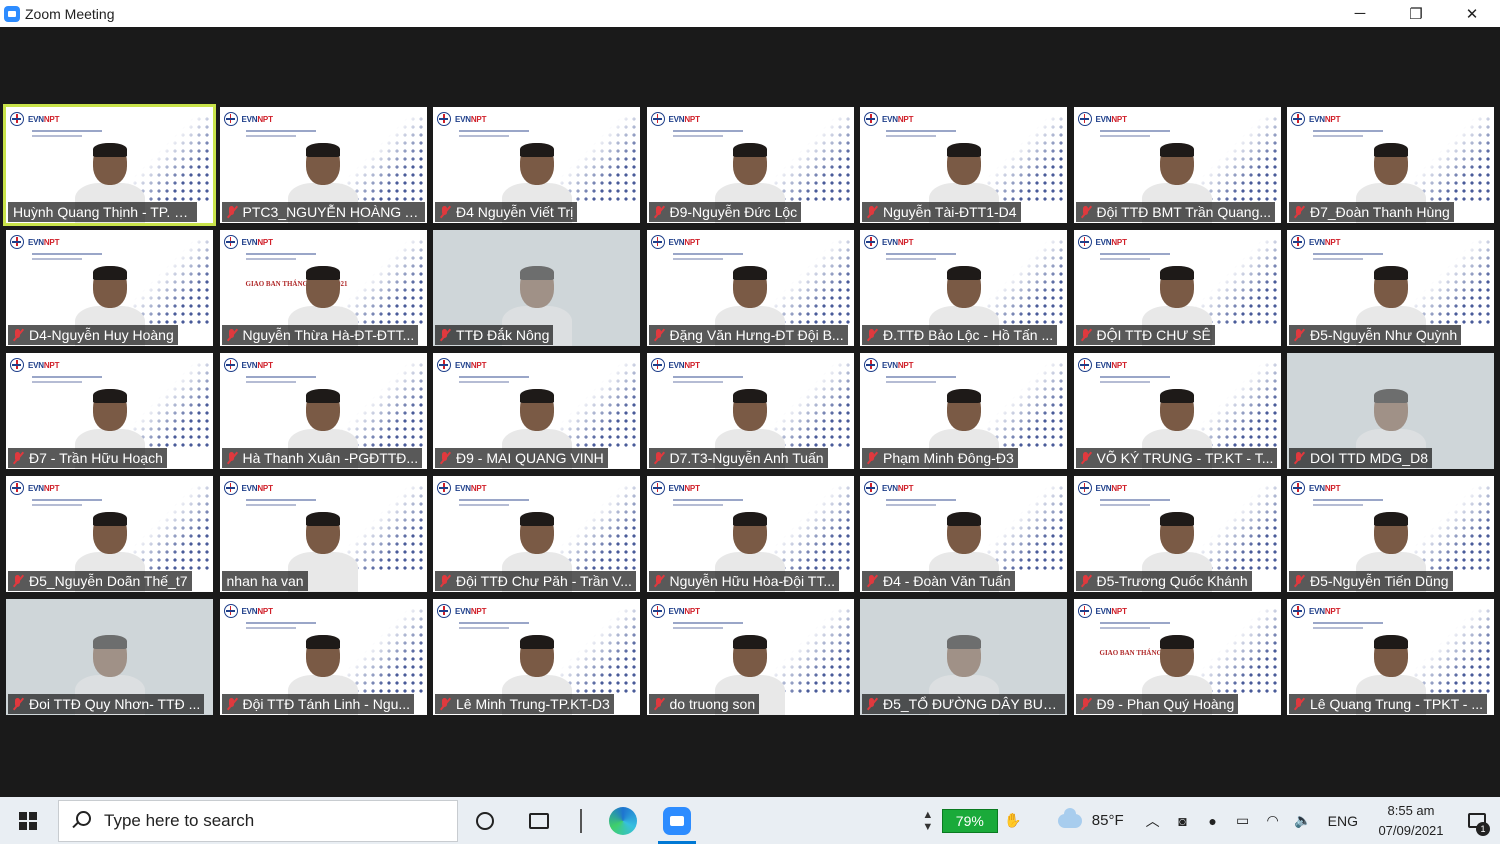  What do you see at coordinates (1472, 13) in the screenshot?
I see `close-button: ✕` at bounding box center [1472, 13].